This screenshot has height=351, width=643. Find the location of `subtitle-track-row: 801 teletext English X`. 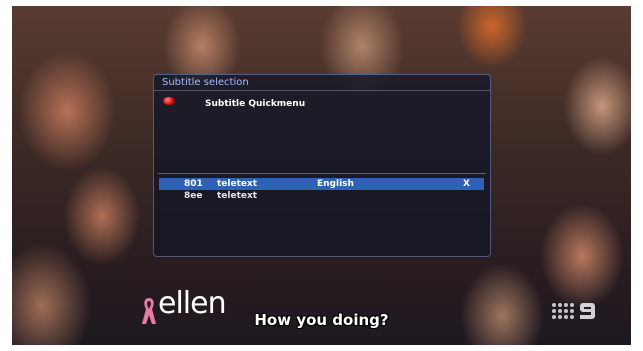

subtitle-track-row: 801 teletext English X is located at coordinates (321, 184).